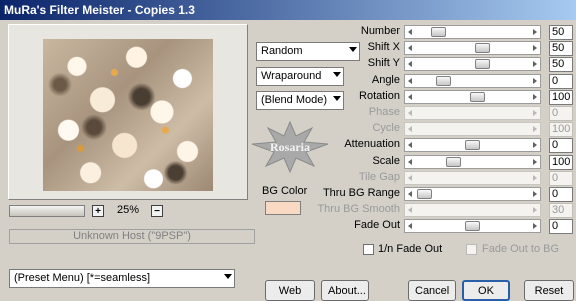 The width and height of the screenshot is (576, 301). I want to click on number-value-field: 50, so click(561, 32).